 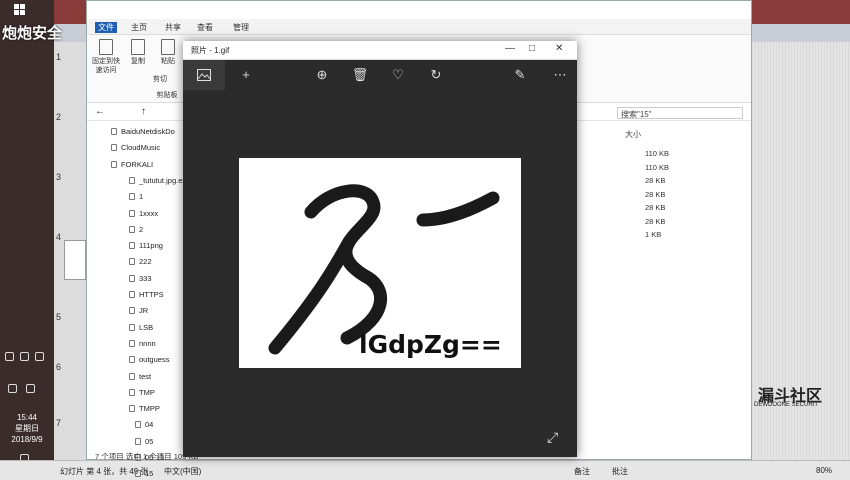 What do you see at coordinates (144, 411) in the screenshot?
I see `nav-item: TMPP` at bounding box center [144, 411].